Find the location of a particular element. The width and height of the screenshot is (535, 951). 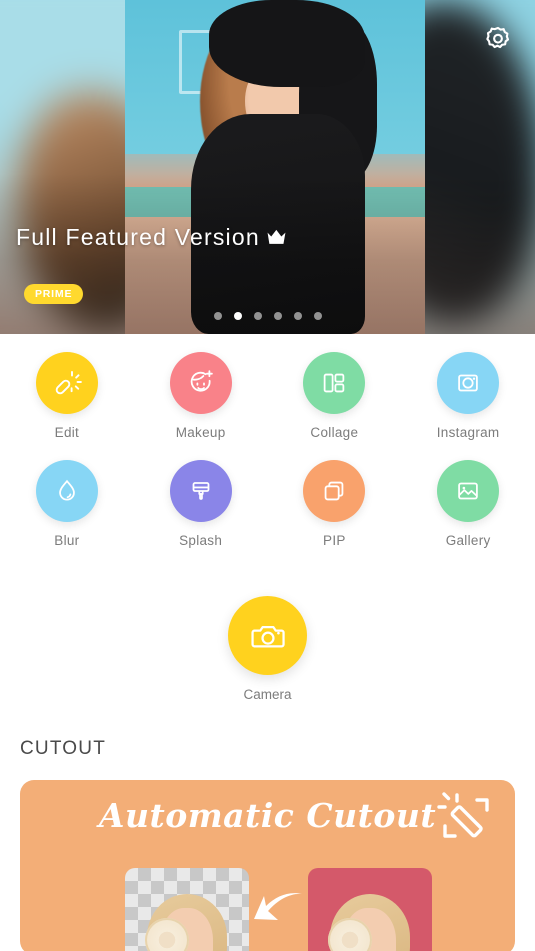

layered-frames-icon is located at coordinates (334, 491).